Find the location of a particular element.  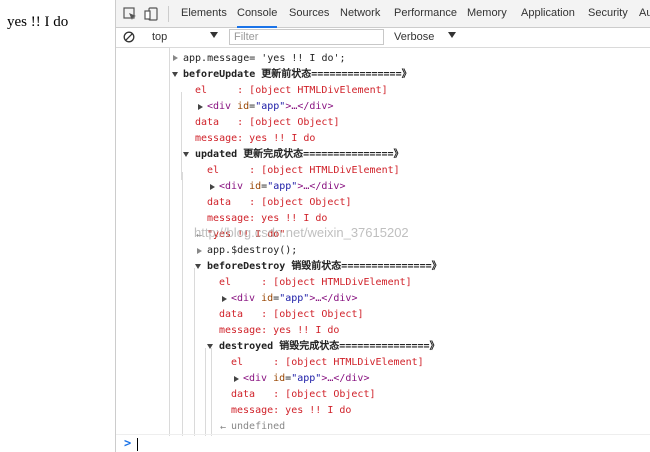

tab-elements: Elements is located at coordinates (204, 13).